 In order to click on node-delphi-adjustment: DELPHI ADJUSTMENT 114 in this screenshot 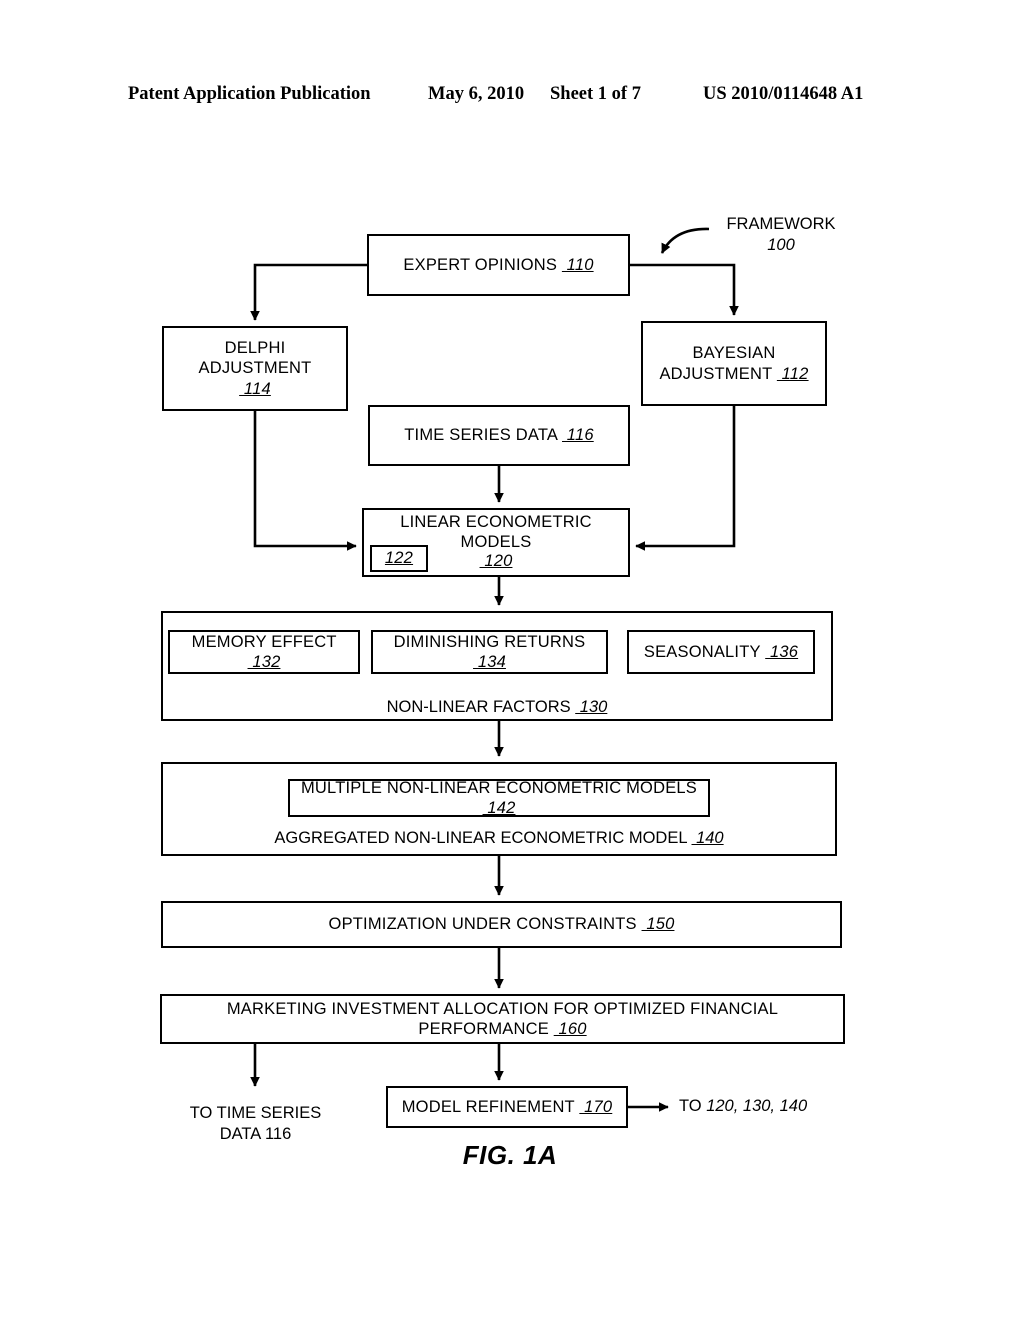, I will do `click(255, 368)`.